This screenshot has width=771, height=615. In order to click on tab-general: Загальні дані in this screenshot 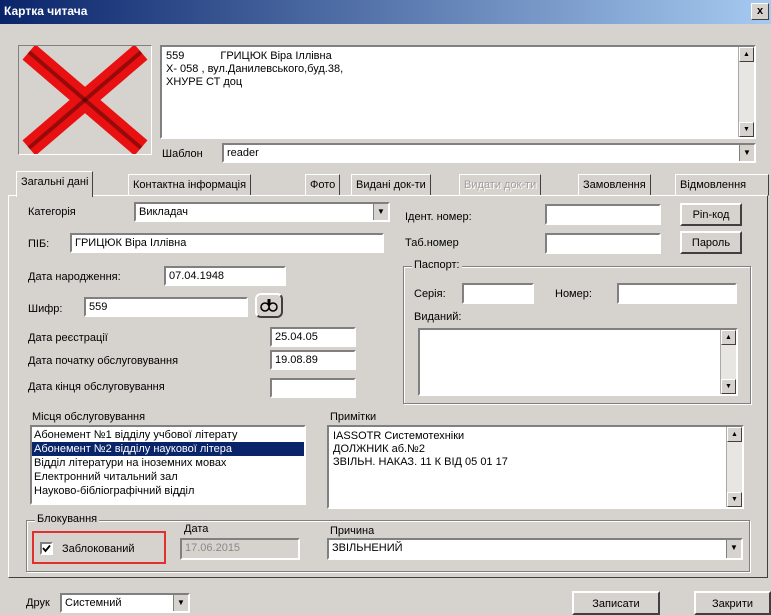, I will do `click(55, 184)`.